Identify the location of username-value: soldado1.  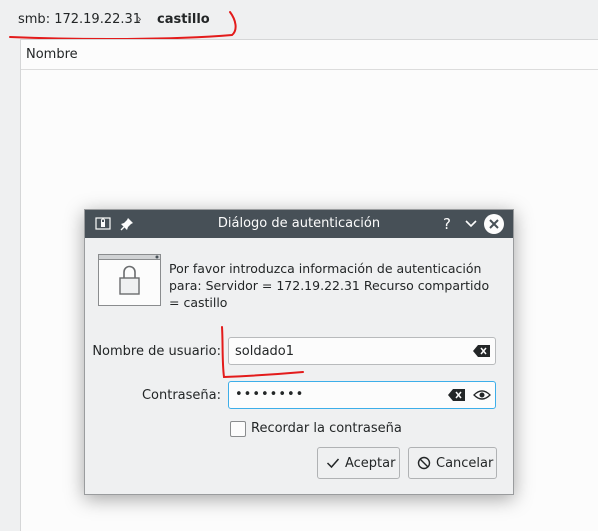
(265, 351).